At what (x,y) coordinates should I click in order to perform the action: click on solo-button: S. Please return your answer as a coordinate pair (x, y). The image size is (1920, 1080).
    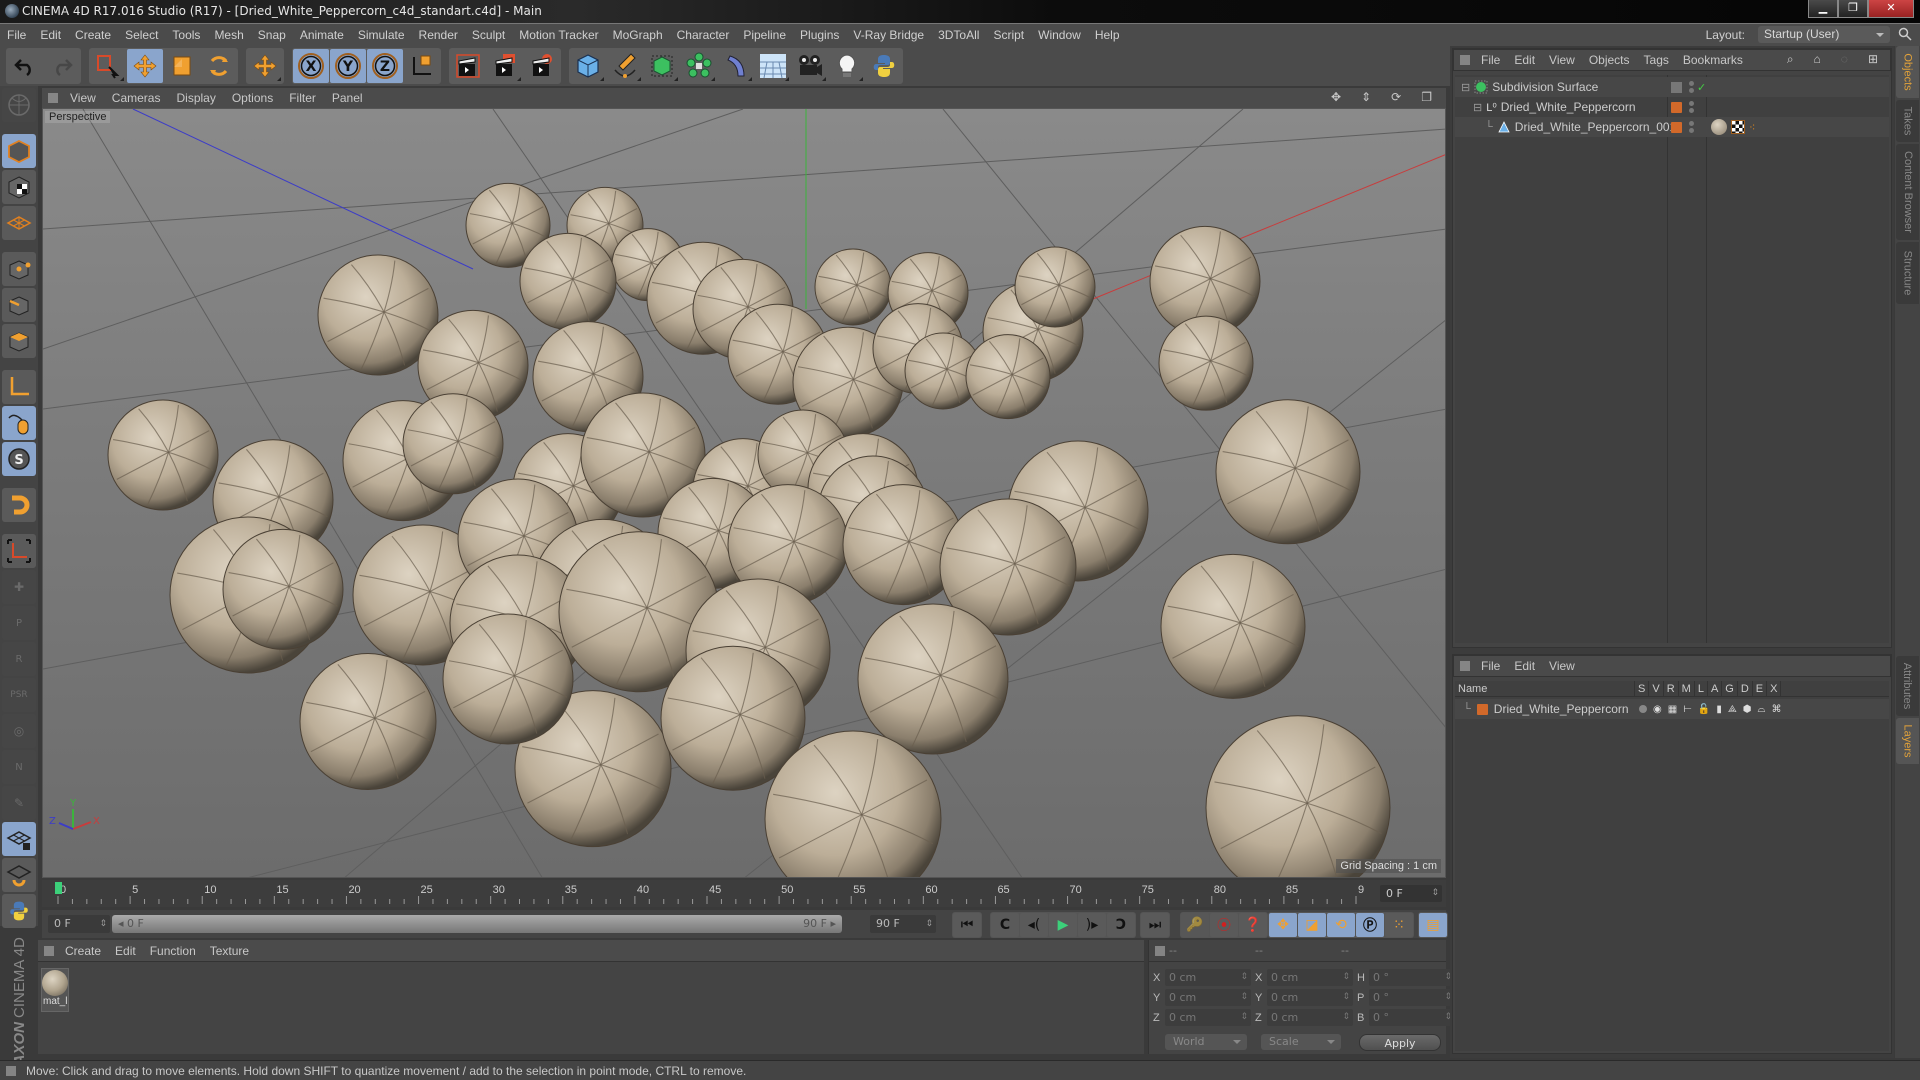
    Looking at the image, I should click on (19, 459).